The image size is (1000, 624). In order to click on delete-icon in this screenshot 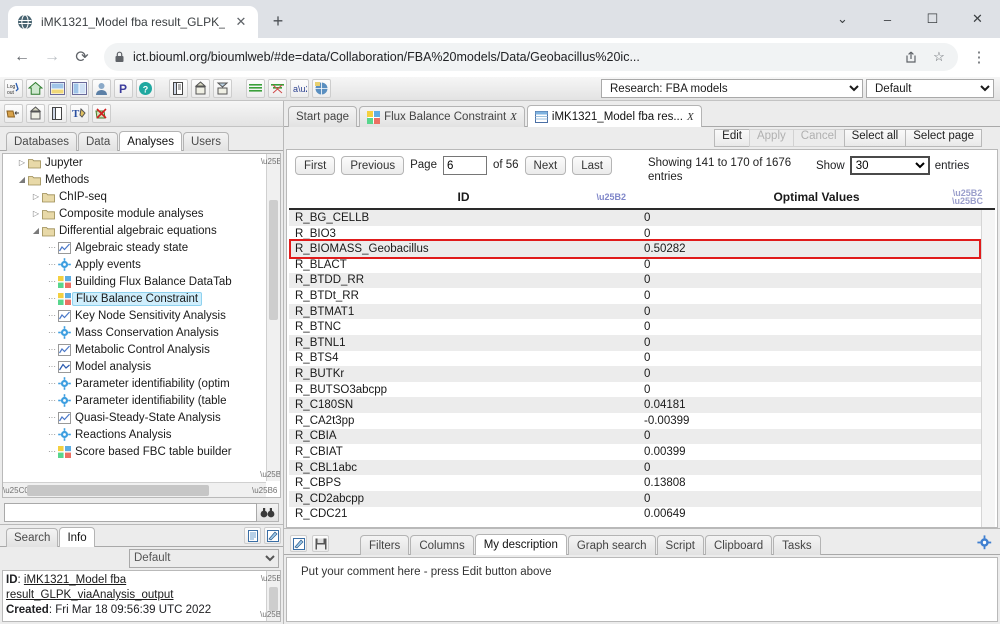, I will do `click(101, 114)`.